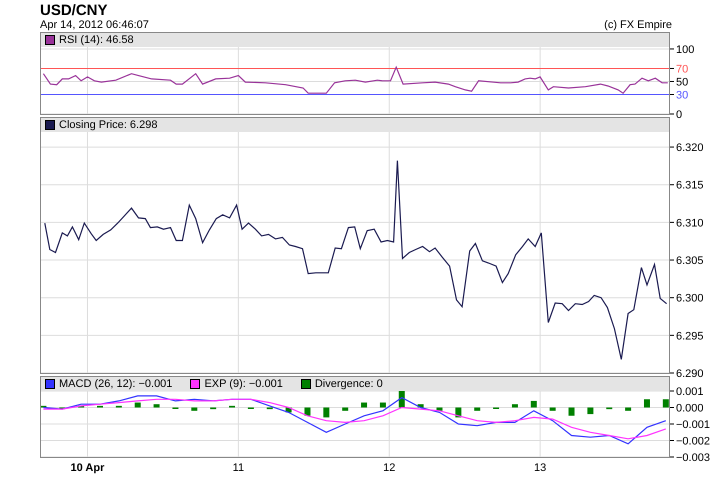  Describe the element at coordinates (690, 298) in the screenshot. I see `axis-label: 6.300` at that location.